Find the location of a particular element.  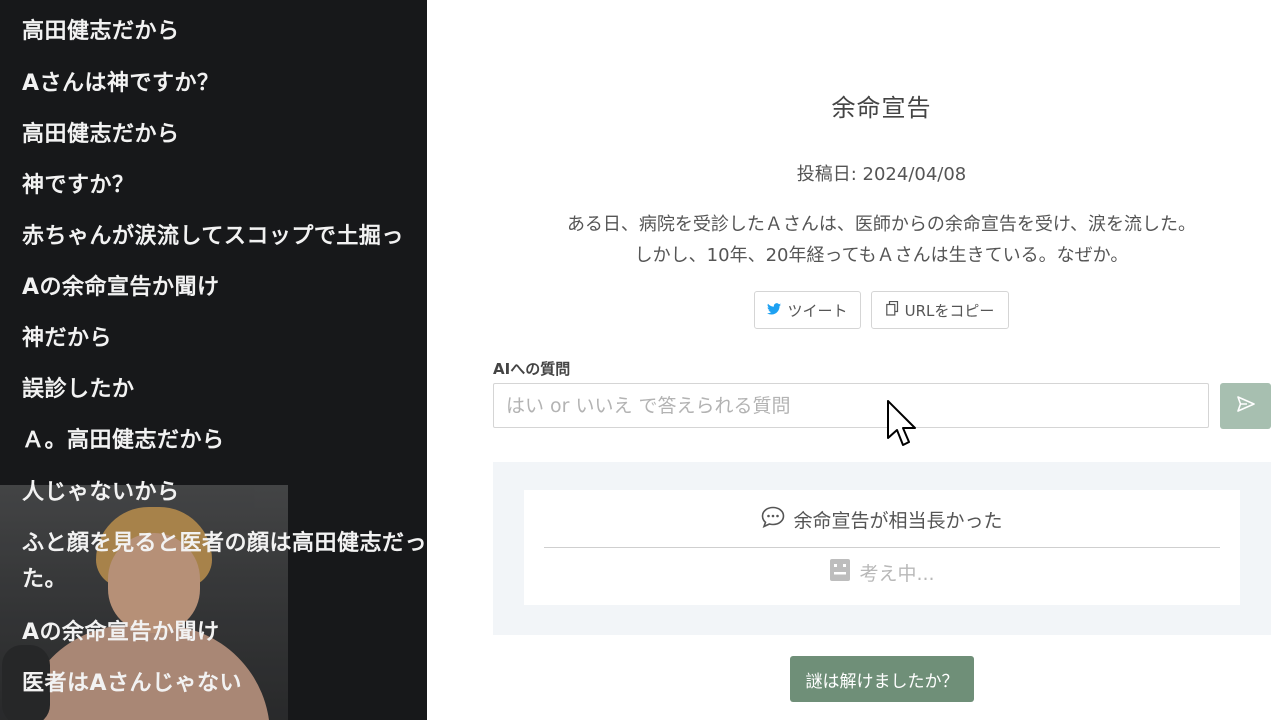

chat-message: ふと顔を見ると医者の顔は高田健志だった。 is located at coordinates (224, 561).